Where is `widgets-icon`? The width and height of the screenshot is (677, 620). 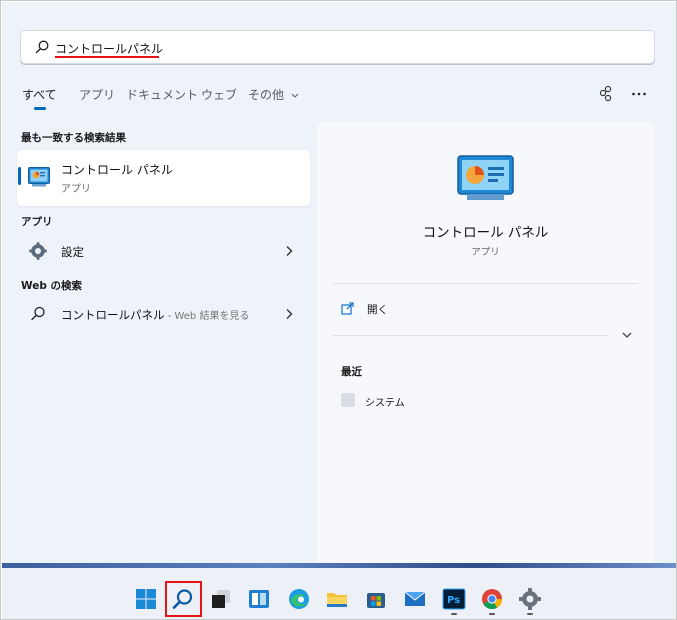 widgets-icon is located at coordinates (259, 599).